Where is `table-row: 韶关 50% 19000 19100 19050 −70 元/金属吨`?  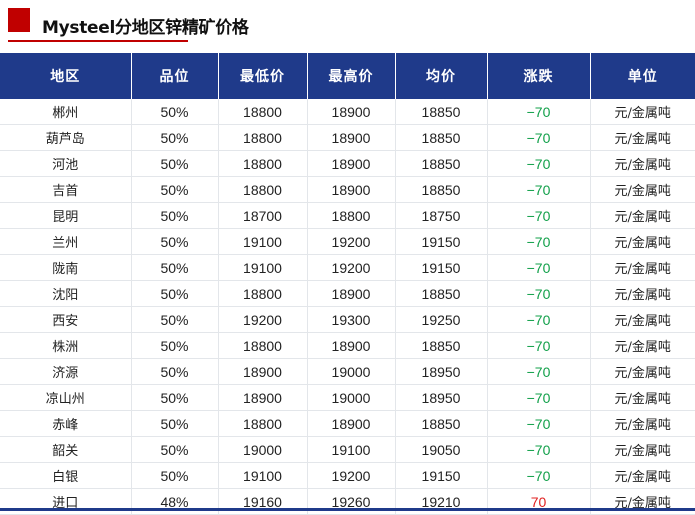
table-row: 韶关 50% 19000 19100 19050 −70 元/金属吨 is located at coordinates (347, 449).